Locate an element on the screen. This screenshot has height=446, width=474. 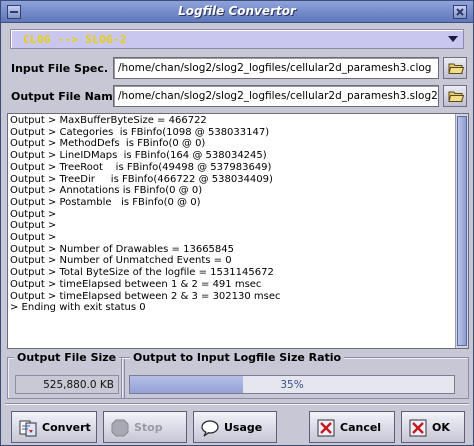
output-size-panel: Output File Size 525,880.0 KB is located at coordinates (66, 375).